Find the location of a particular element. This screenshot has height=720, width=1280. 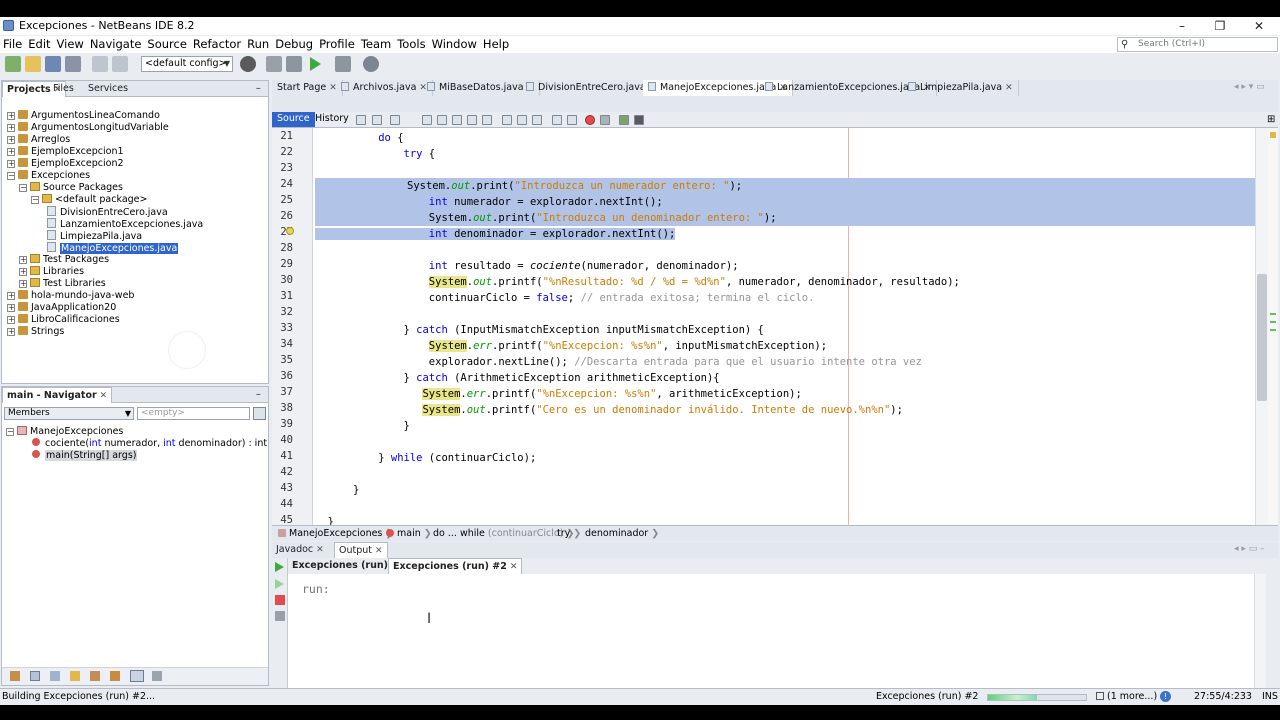

show-inherited-icon is located at coordinates (15, 676).